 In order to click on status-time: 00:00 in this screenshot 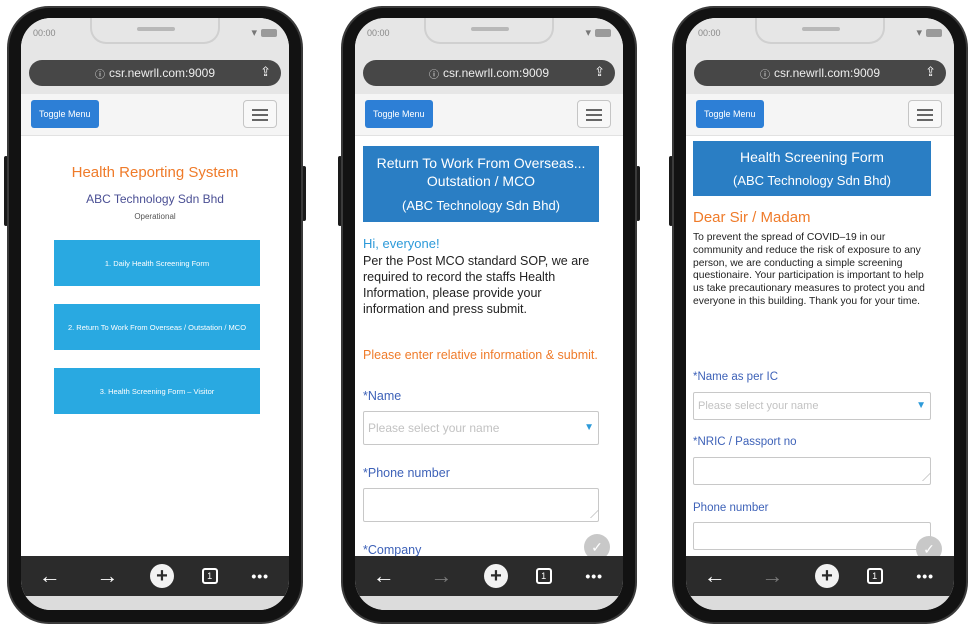, I will do `click(44, 33)`.